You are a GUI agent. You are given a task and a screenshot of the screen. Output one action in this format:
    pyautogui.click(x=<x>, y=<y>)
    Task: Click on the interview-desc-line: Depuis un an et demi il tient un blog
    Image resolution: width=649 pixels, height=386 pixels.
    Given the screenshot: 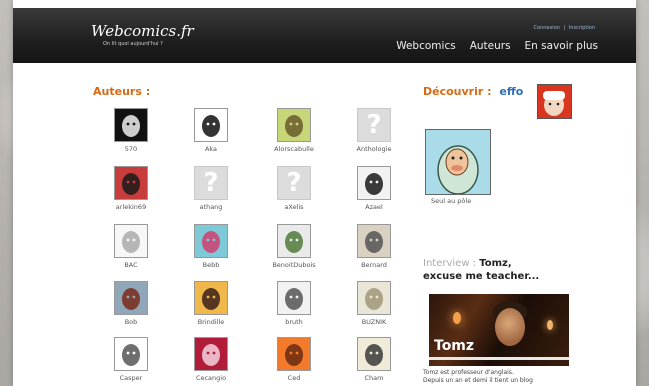 What is the action you would take?
    pyautogui.click(x=478, y=380)
    